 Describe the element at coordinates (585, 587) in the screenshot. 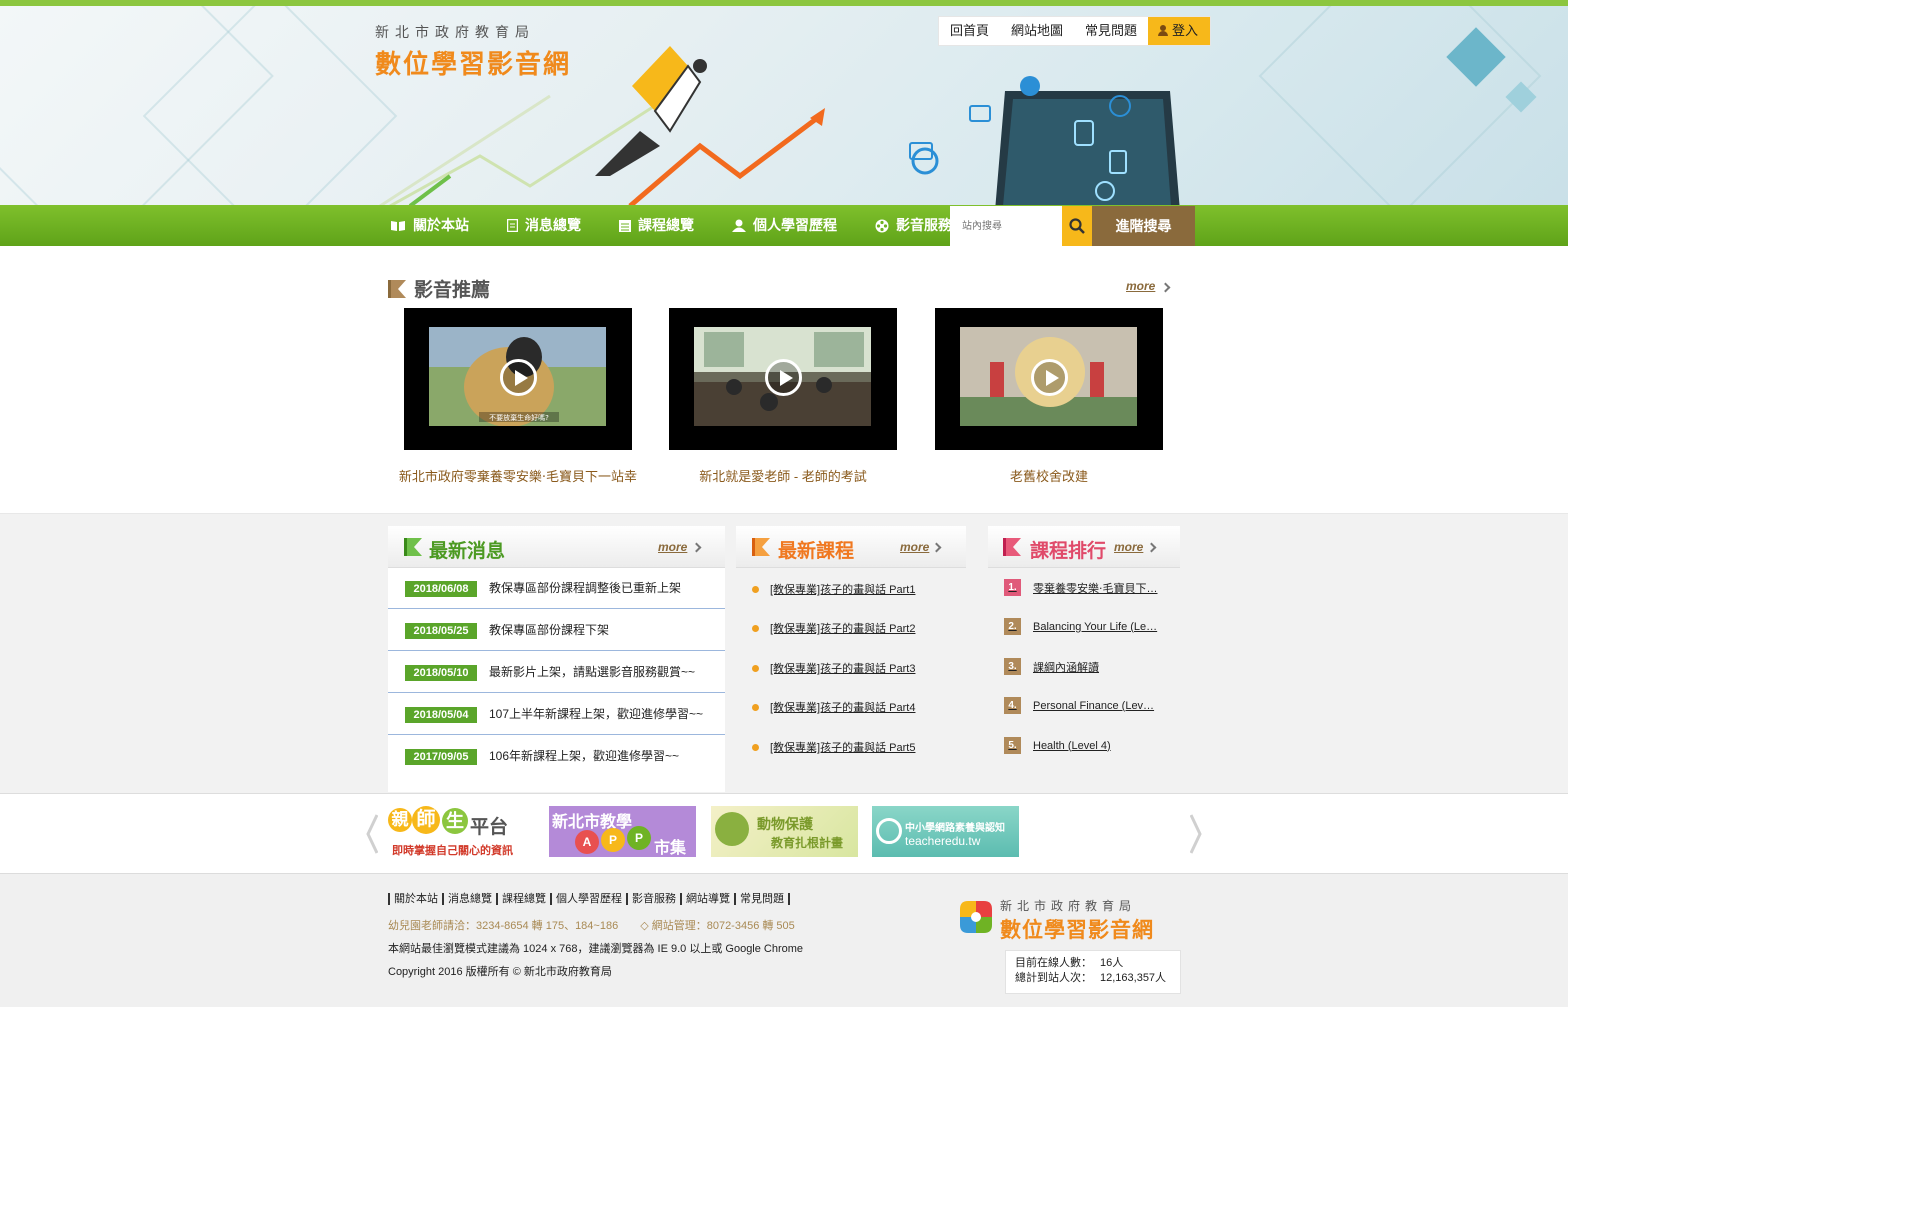

I see `news-text: 教保專區部份課程調整後已重新上架` at that location.